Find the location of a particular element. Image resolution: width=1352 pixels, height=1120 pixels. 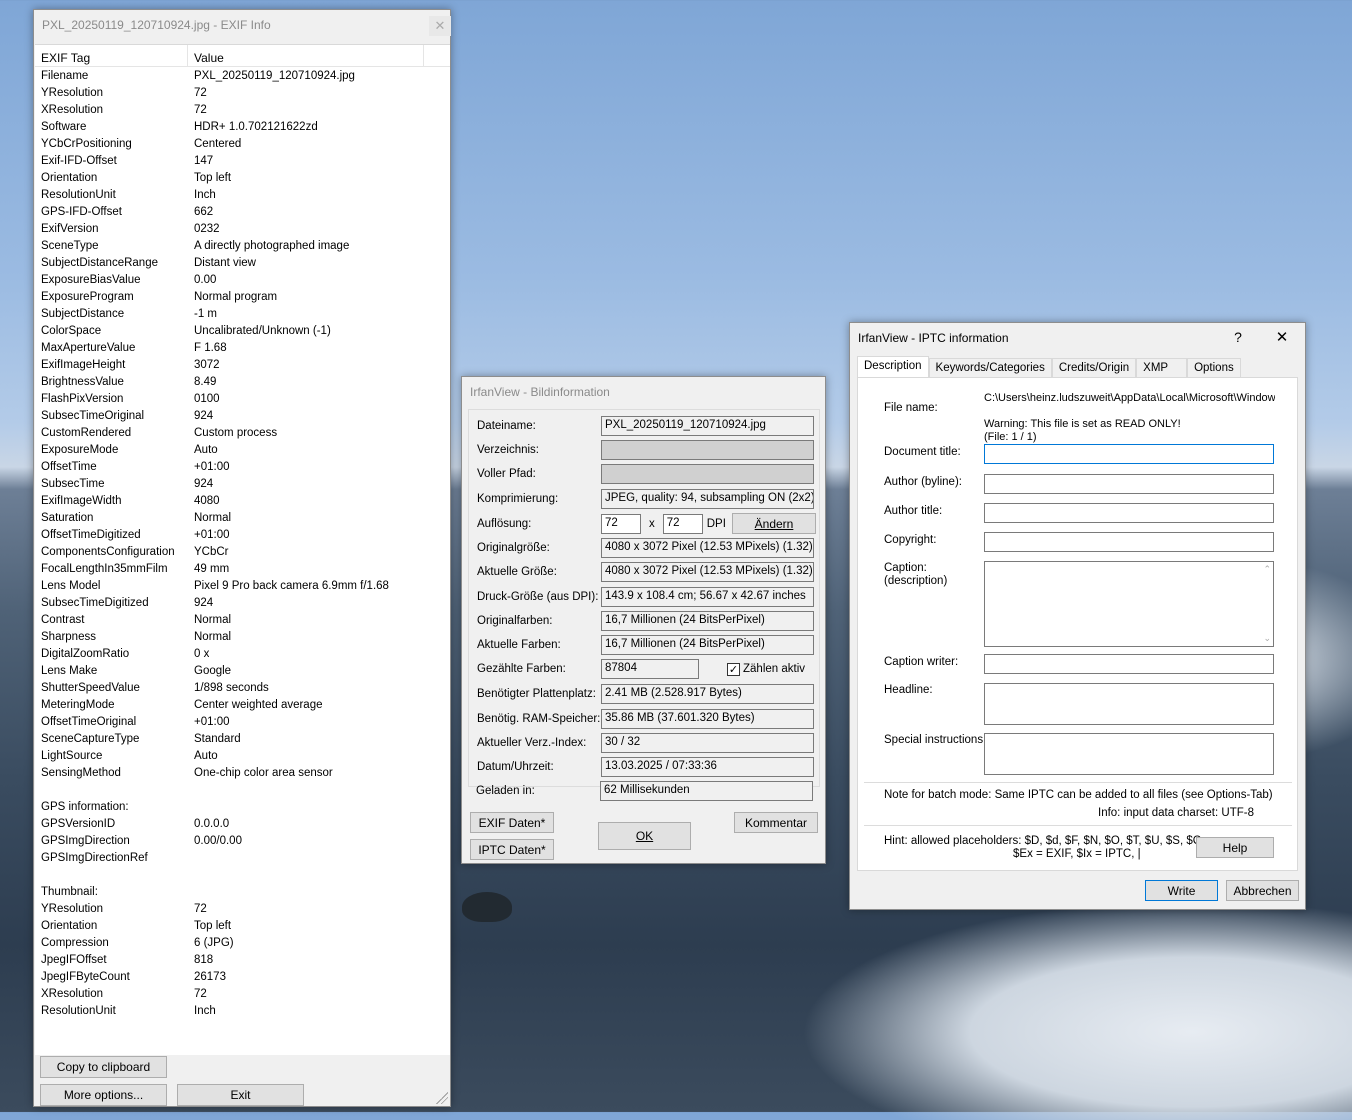

ok-button: OK is located at coordinates (644, 836).